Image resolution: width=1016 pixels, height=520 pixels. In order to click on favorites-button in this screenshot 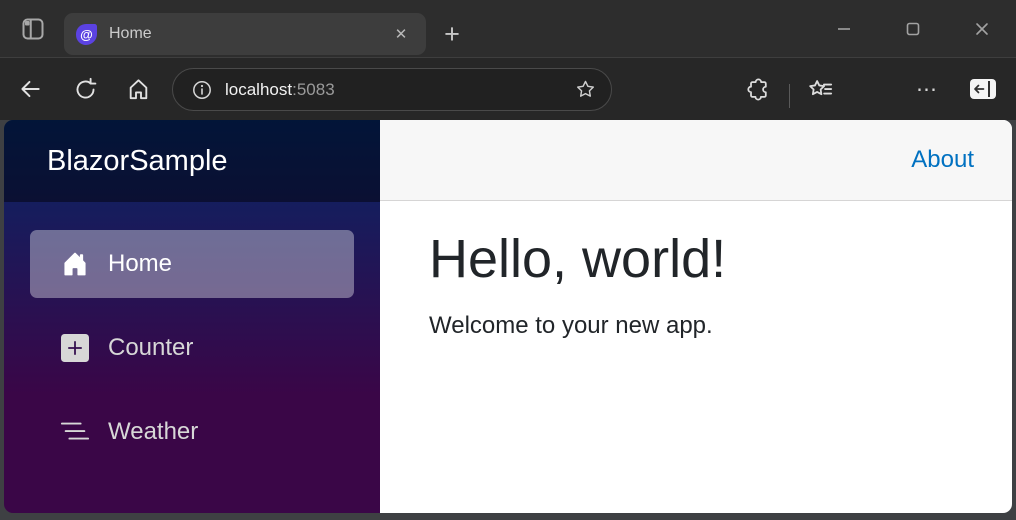, I will do `click(820, 89)`.